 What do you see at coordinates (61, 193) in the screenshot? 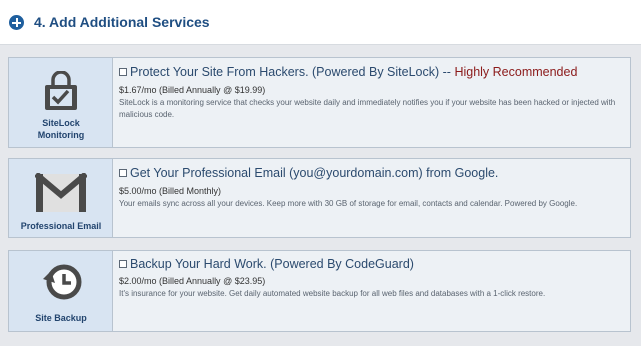
I see `gmail-envelope-icon` at bounding box center [61, 193].